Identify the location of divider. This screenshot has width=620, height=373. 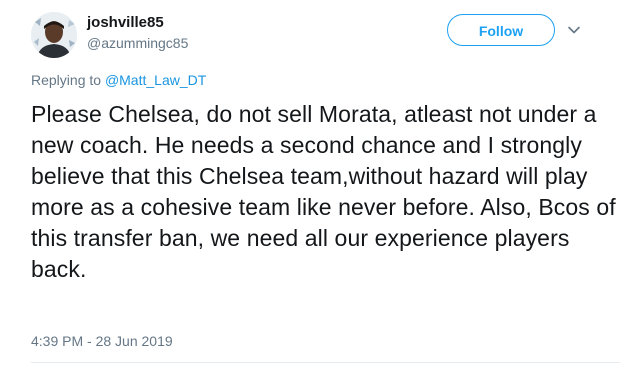
(325, 362).